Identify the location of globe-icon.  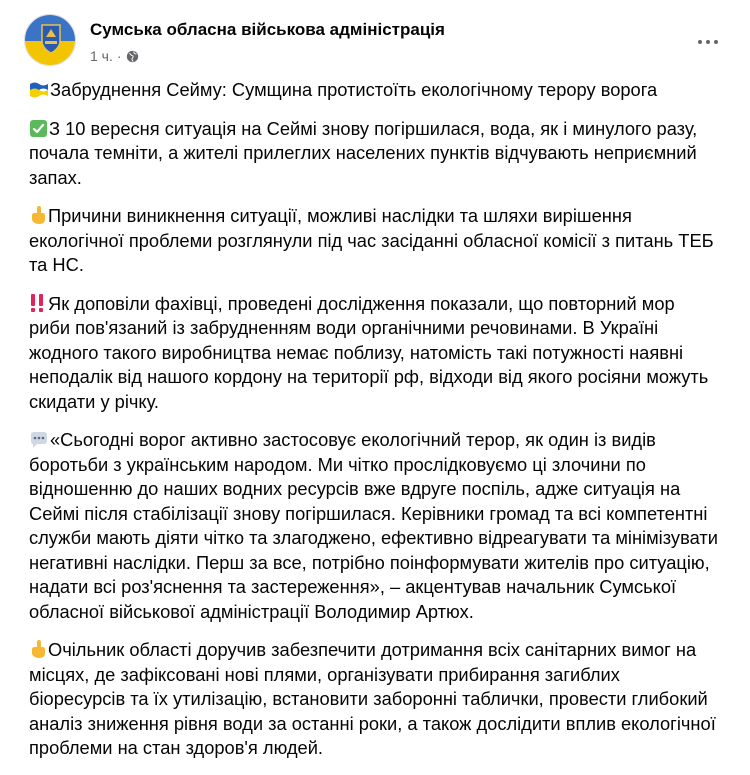
(132, 56).